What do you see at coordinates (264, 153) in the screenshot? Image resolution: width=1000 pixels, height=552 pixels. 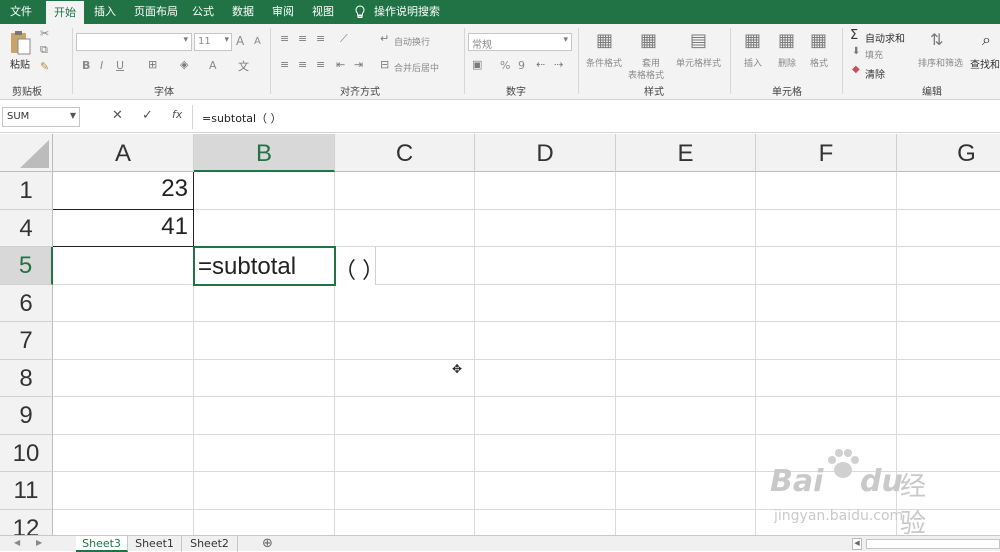 I see `column-header-b: B` at bounding box center [264, 153].